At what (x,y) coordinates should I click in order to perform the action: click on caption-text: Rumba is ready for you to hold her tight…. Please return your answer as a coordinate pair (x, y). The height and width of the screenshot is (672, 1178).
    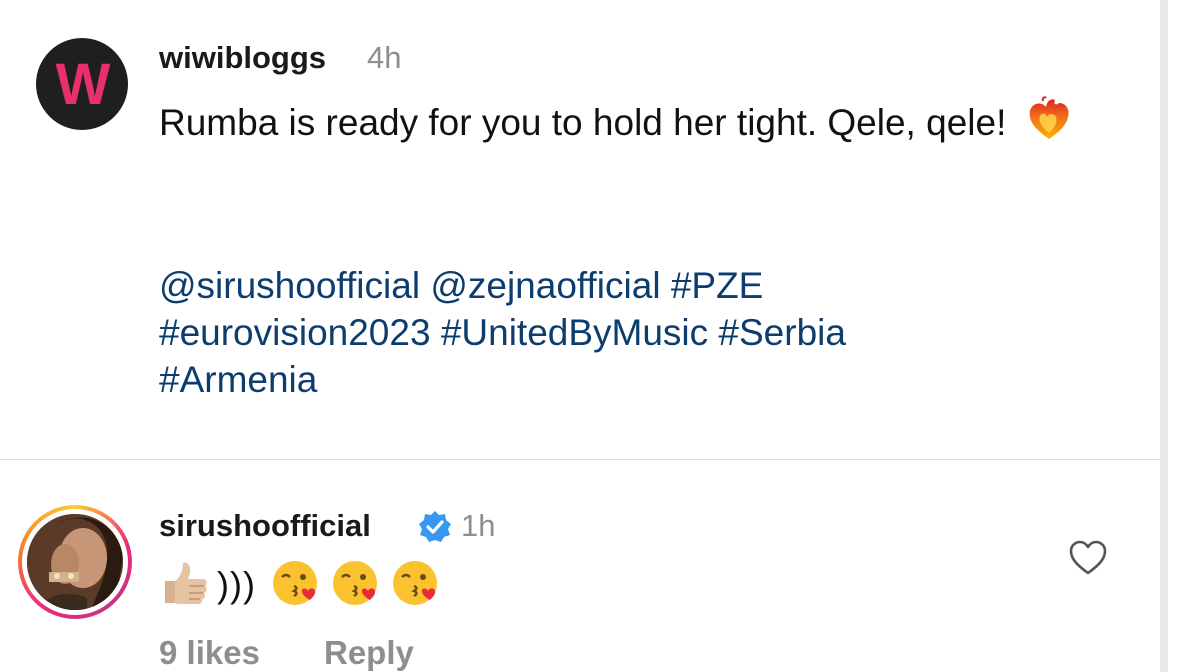
    Looking at the image, I should click on (639, 125).